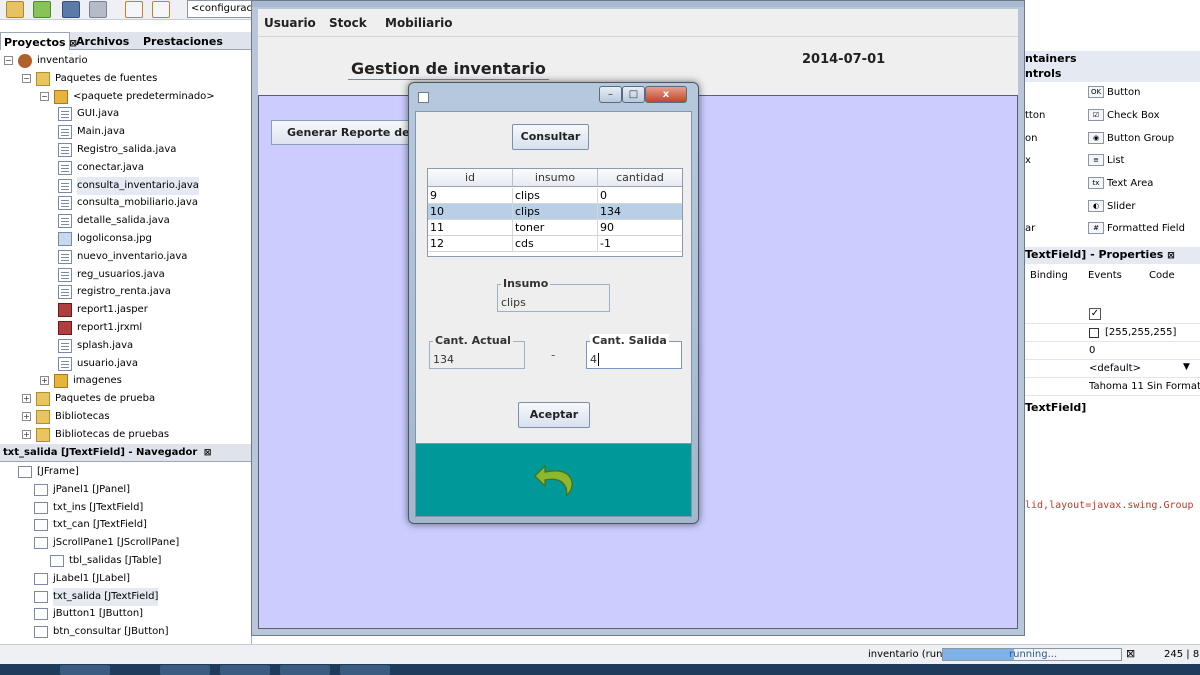  Describe the element at coordinates (1112, 59) in the screenshot. I see `palette-section-containers: ntainers` at that location.